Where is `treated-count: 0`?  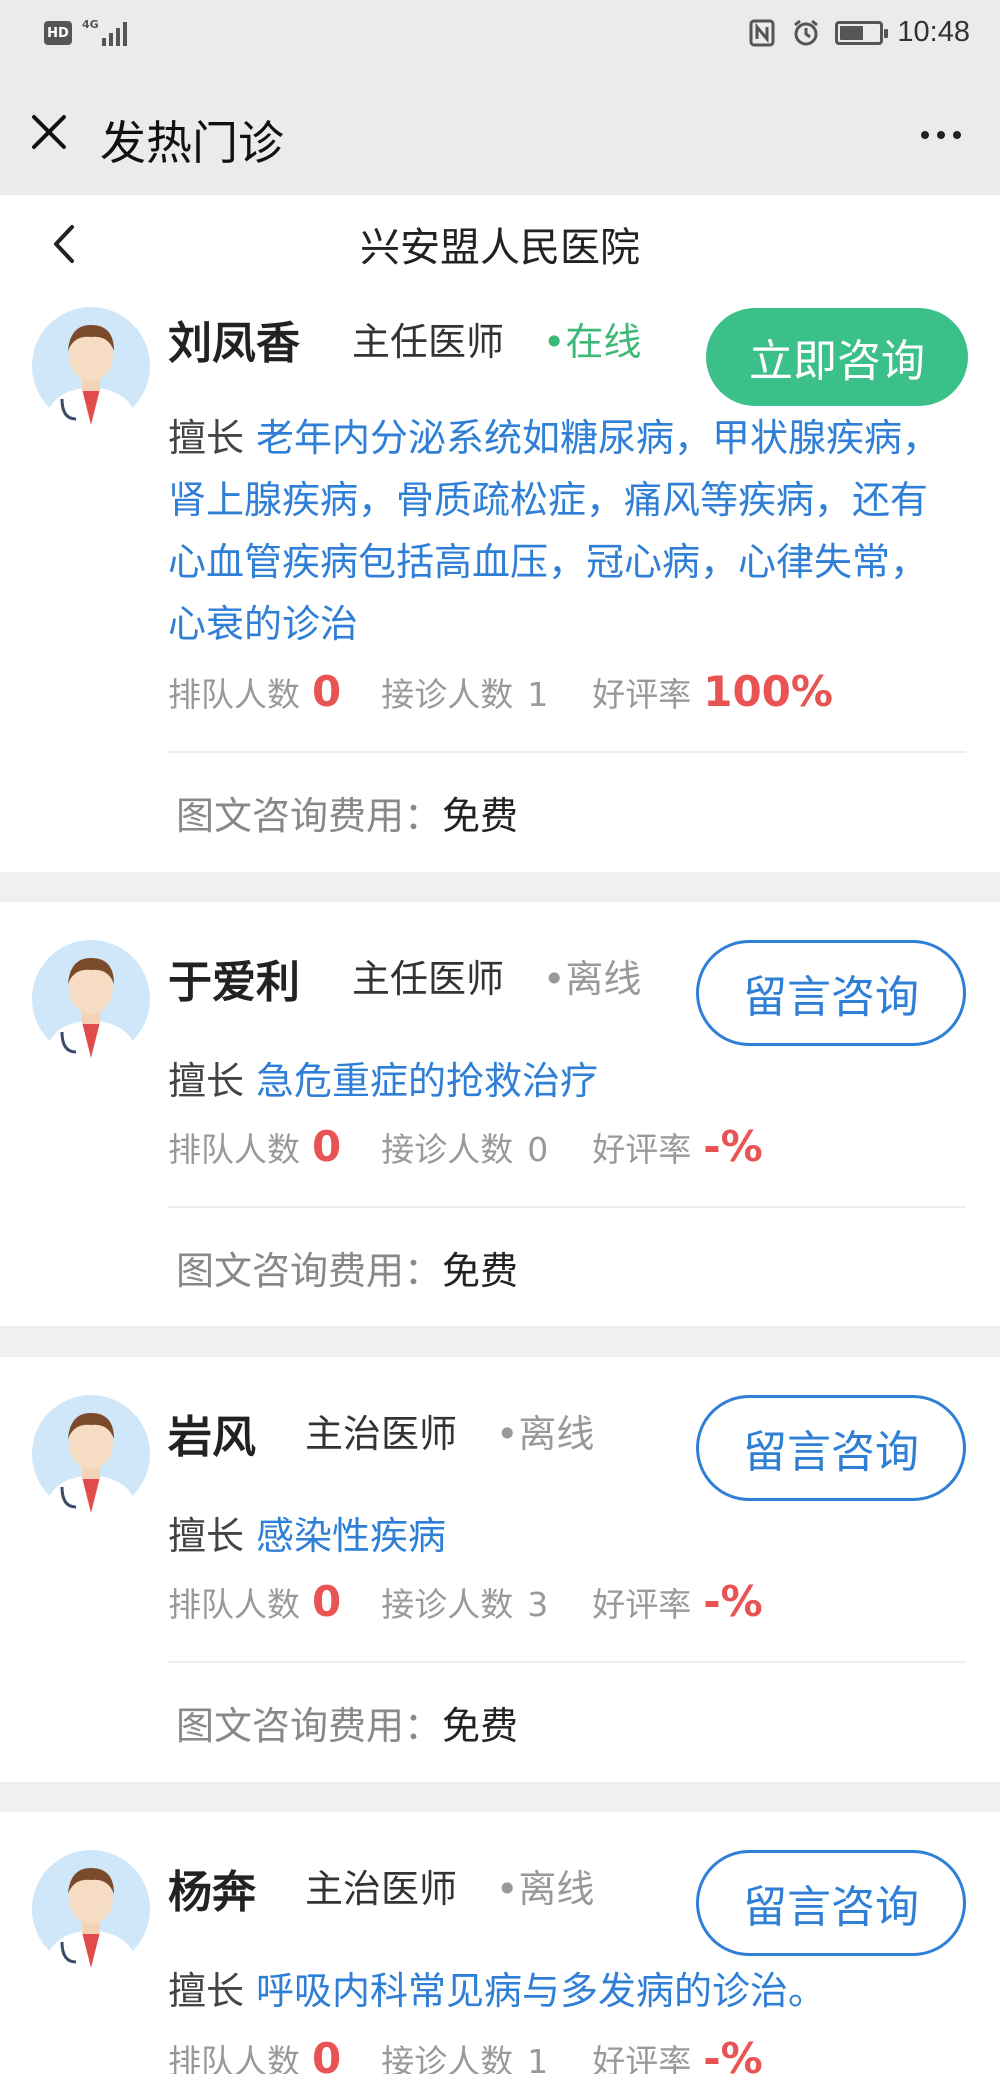 treated-count: 0 is located at coordinates (538, 1149).